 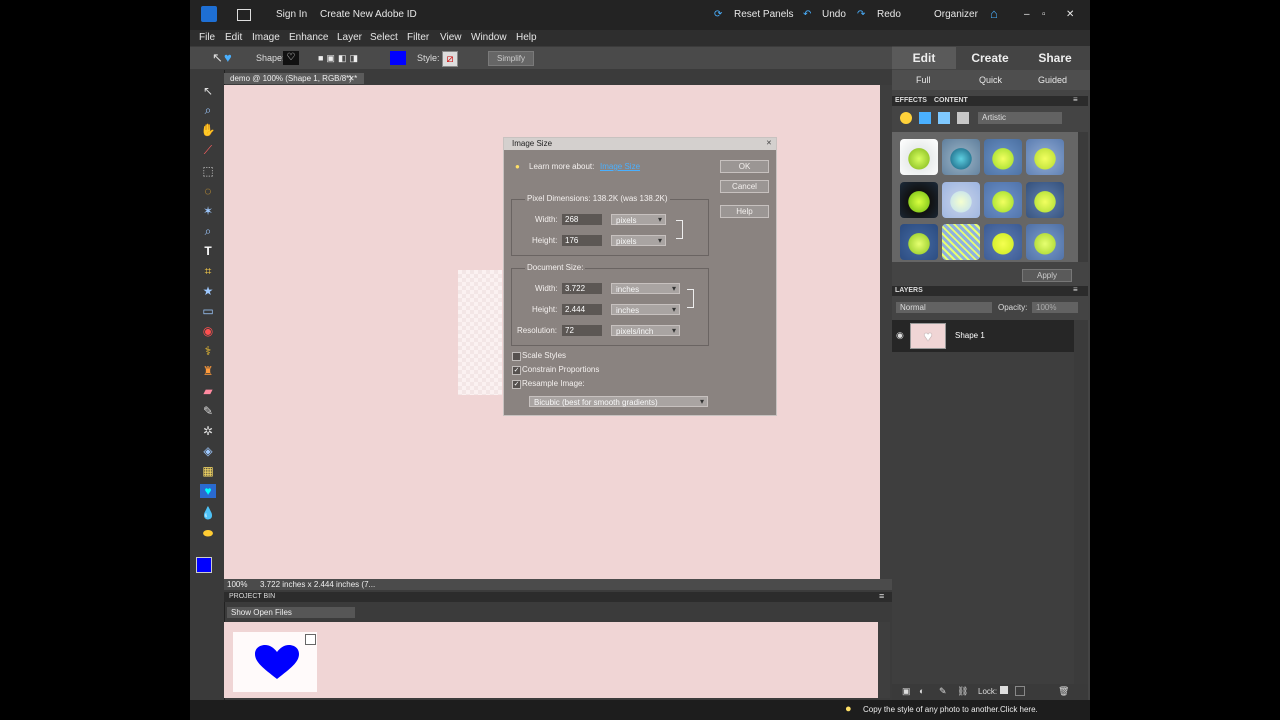 I want to click on doc-height-unit-select: inches, so click(x=645, y=309).